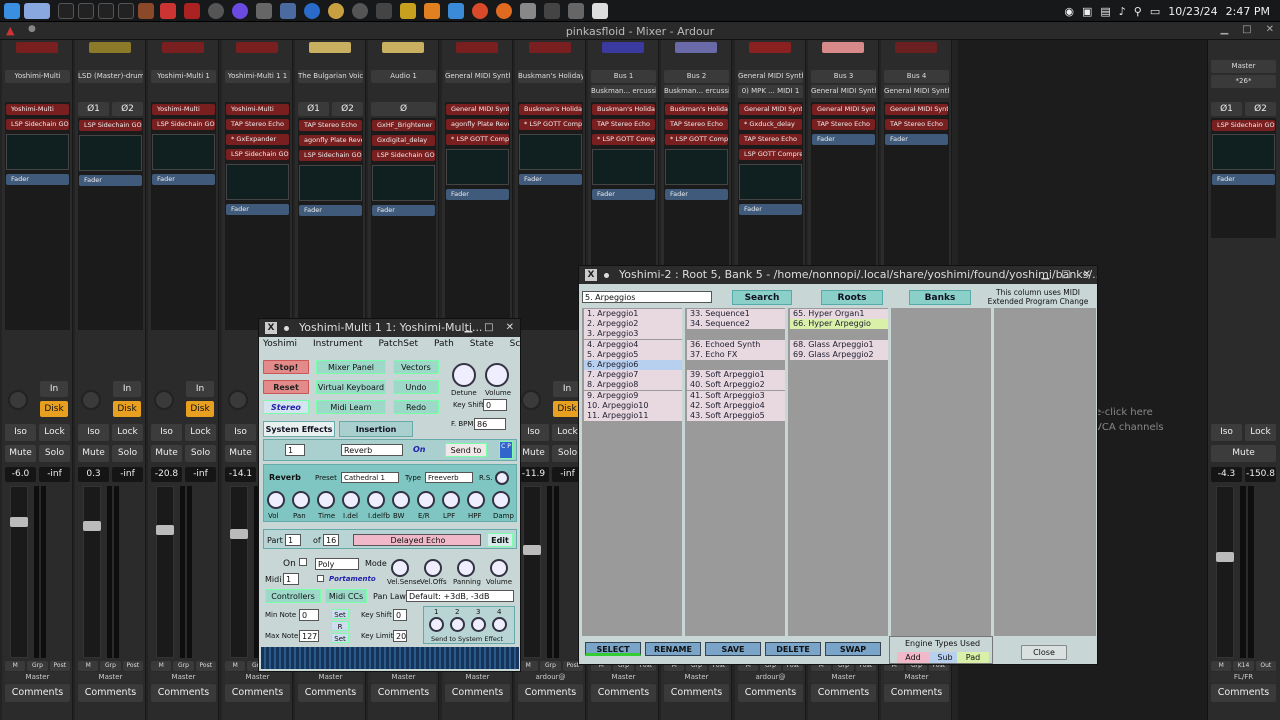  Describe the element at coordinates (770, 139) in the screenshot. I see `plugin-2: TAP Stereo Echo` at that location.